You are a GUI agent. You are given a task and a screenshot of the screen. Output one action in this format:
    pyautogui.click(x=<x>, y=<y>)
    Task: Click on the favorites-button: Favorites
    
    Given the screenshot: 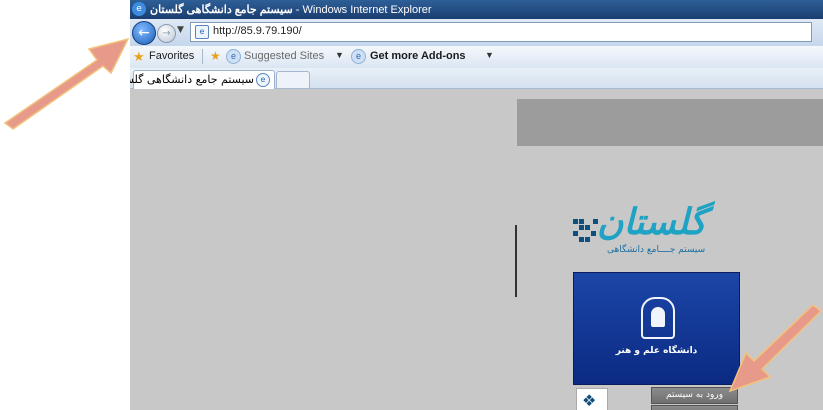 What is the action you would take?
    pyautogui.click(x=171, y=56)
    